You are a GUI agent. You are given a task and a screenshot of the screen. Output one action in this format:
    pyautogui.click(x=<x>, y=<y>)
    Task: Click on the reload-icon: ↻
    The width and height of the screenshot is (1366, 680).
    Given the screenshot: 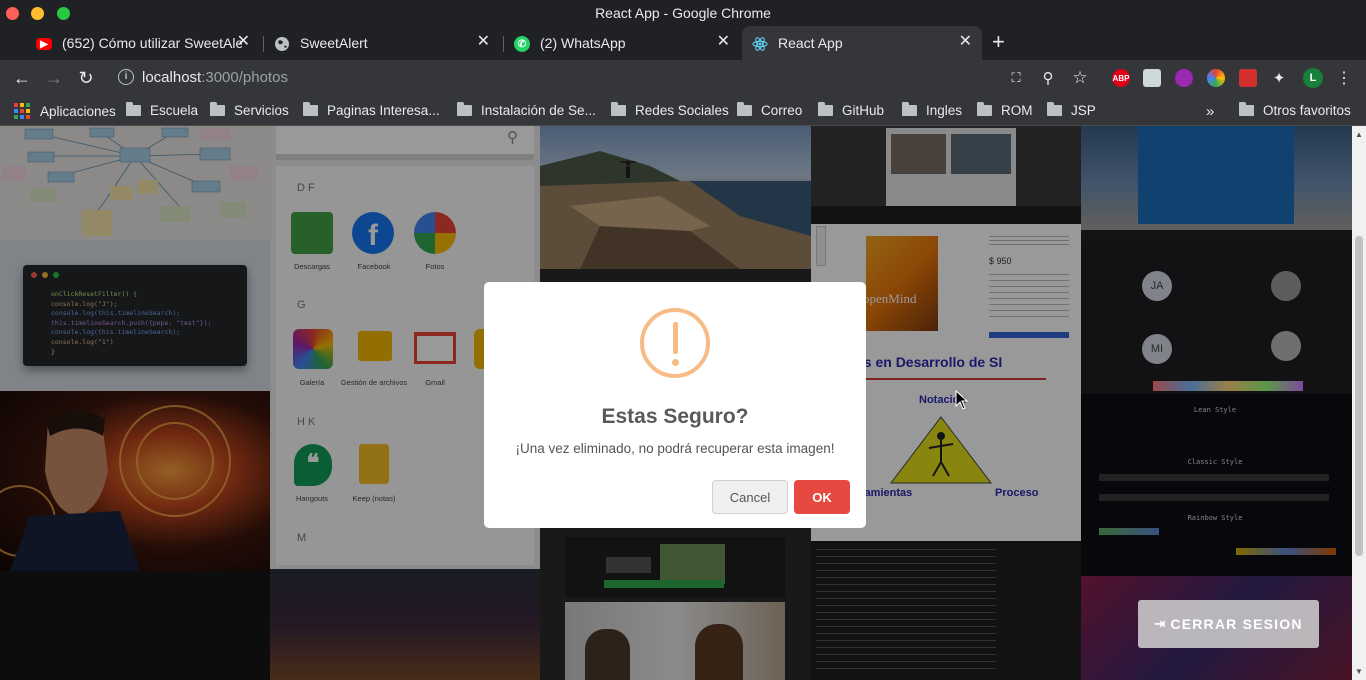 What is the action you would take?
    pyautogui.click(x=86, y=78)
    